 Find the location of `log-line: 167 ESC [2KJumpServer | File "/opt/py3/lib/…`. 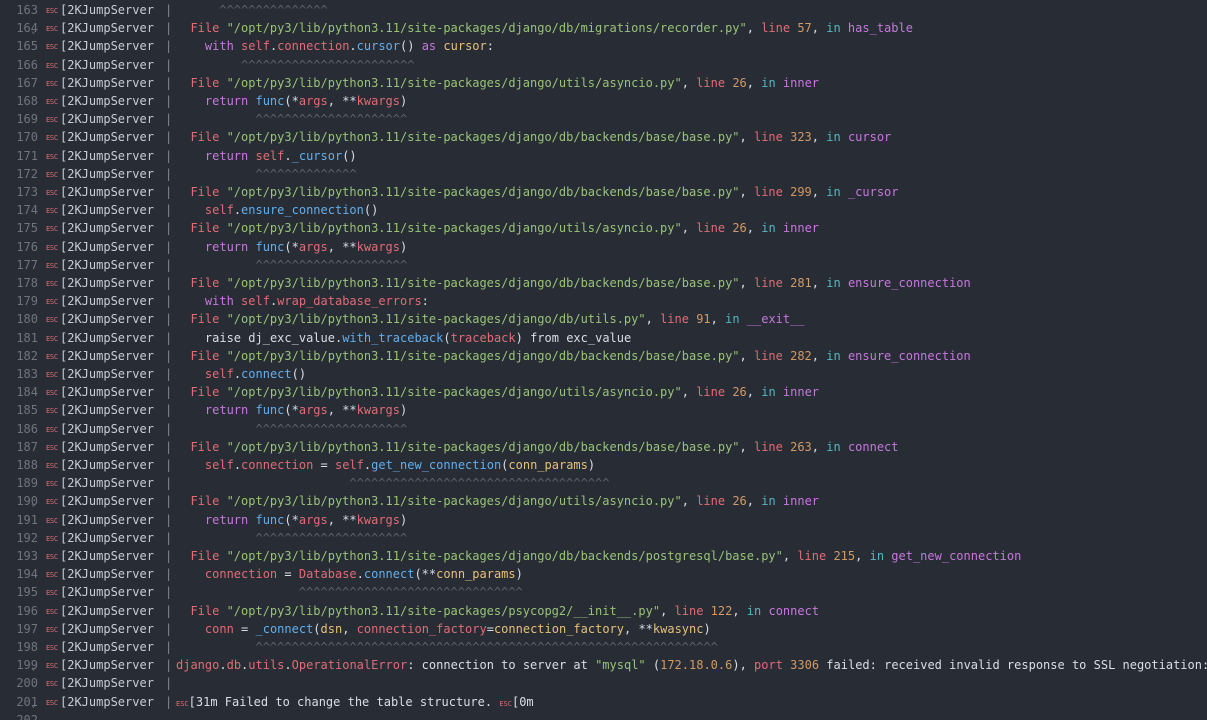

log-line: 167 ESC [2KJumpServer | File "/opt/py3/lib/… is located at coordinates (603, 83).